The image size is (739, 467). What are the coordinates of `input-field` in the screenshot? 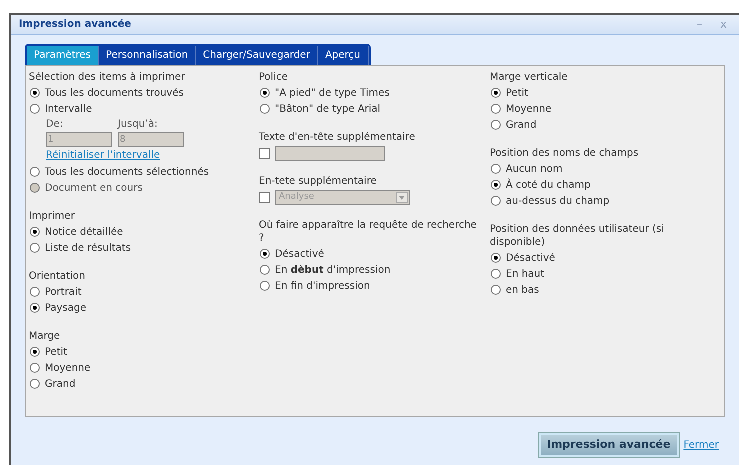 It's located at (330, 153).